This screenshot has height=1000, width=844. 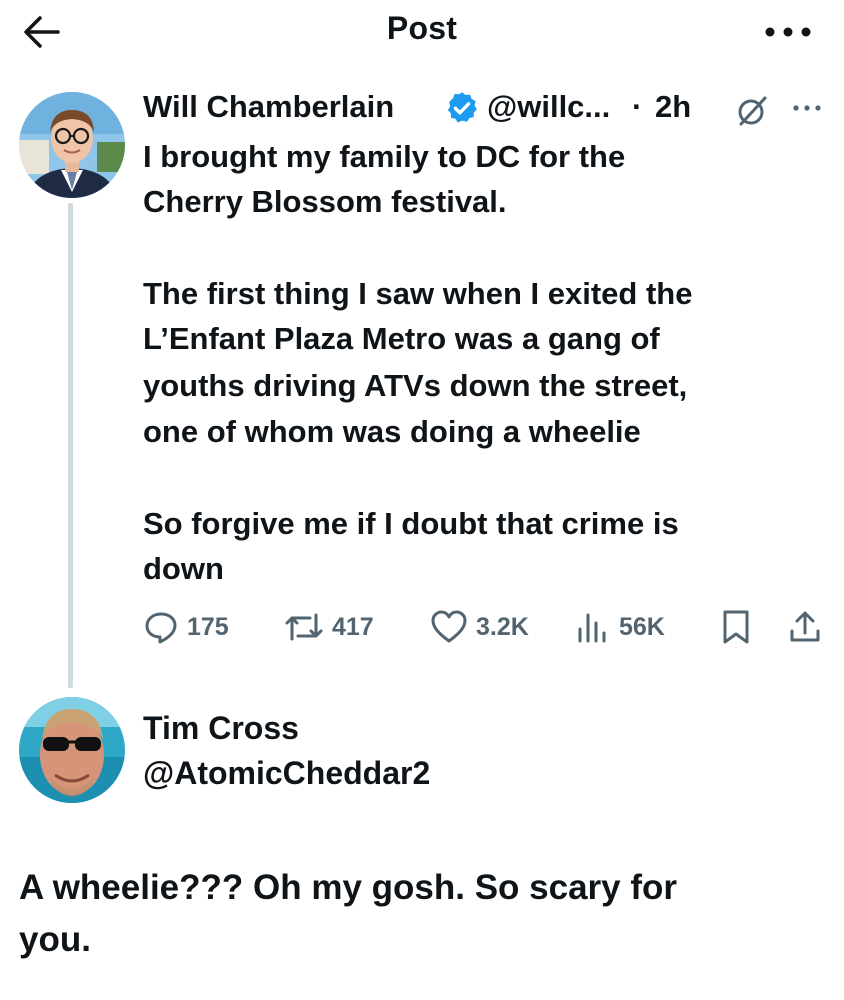 What do you see at coordinates (384, 156) in the screenshot?
I see `post-text-line: I brought my family to DC for the` at bounding box center [384, 156].